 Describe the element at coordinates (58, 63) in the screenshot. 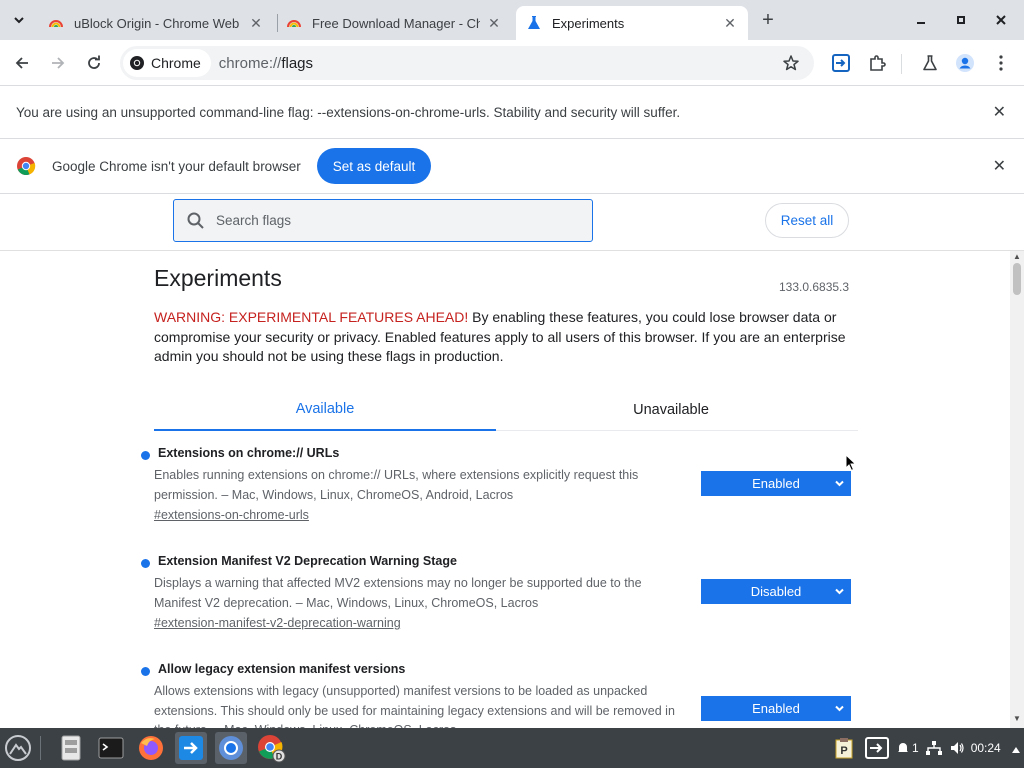

I see `forward-button` at that location.